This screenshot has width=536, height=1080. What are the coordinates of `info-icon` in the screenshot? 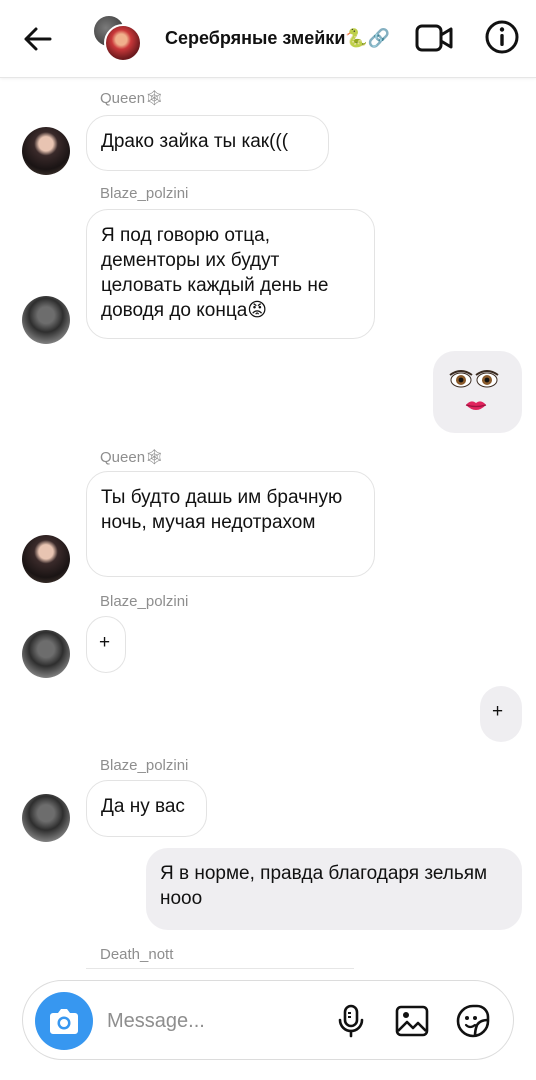 It's located at (502, 37).